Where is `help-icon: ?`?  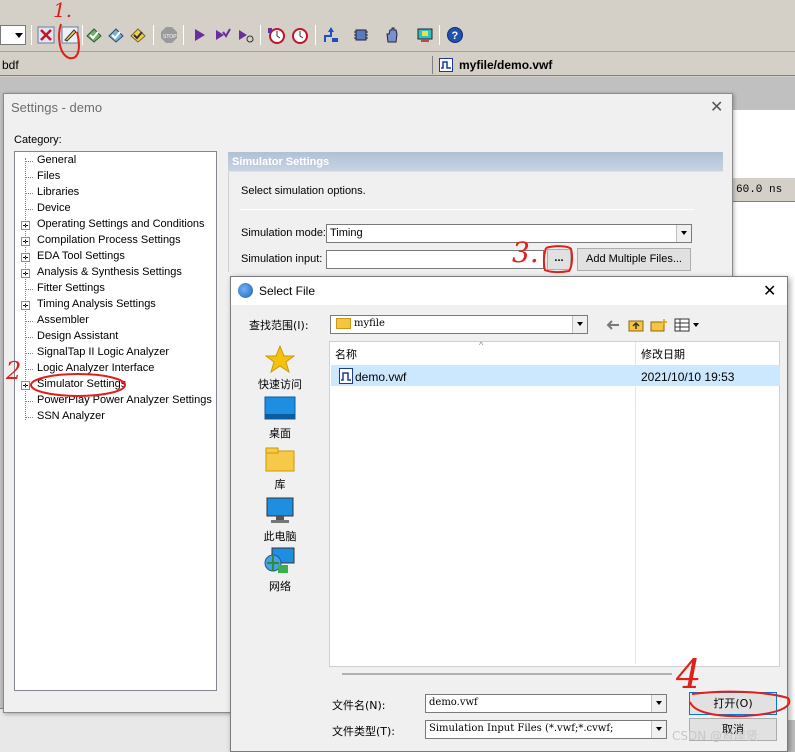
help-icon: ? is located at coordinates (455, 35).